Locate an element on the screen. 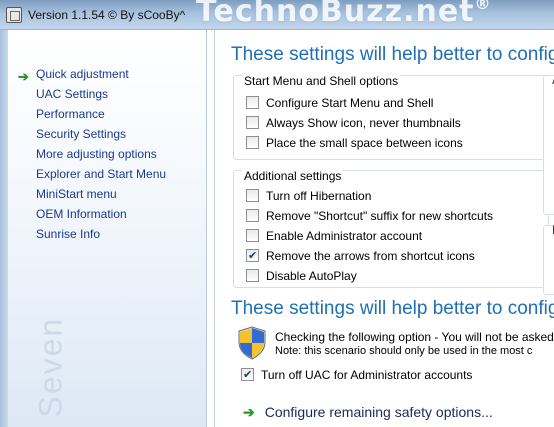  window-frame-left is located at coordinates (4, 228).